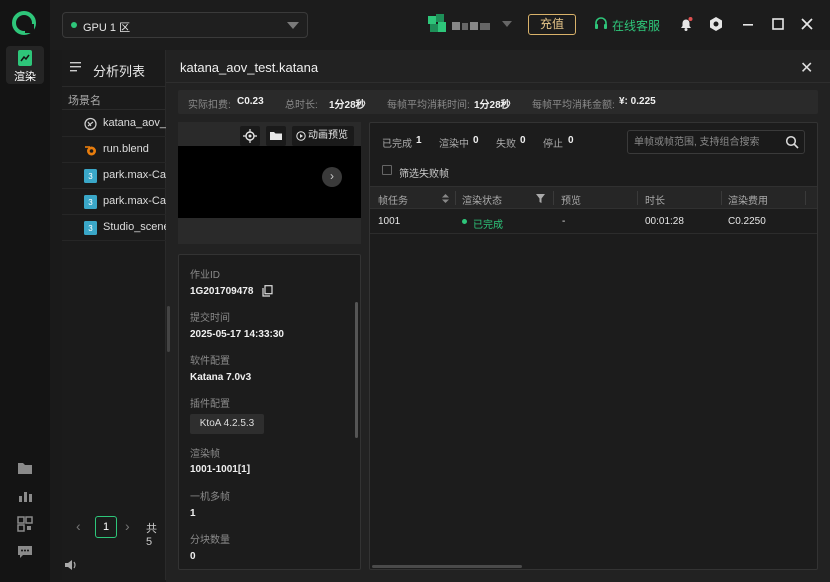 This screenshot has width=830, height=582. What do you see at coordinates (571, 140) in the screenshot?
I see `stopped-count: 0` at bounding box center [571, 140].